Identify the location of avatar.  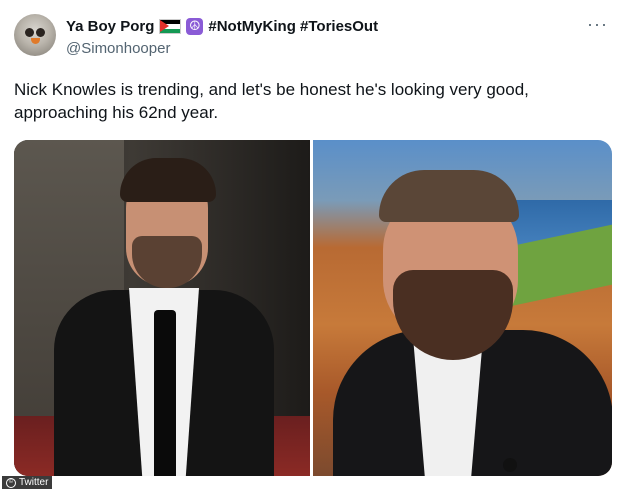
(35, 35).